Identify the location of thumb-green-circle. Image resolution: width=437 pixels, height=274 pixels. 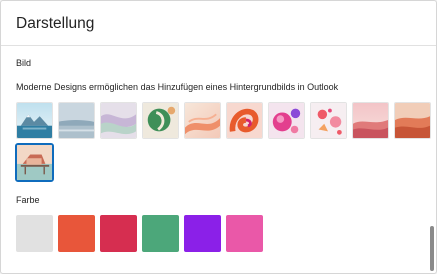
(160, 120).